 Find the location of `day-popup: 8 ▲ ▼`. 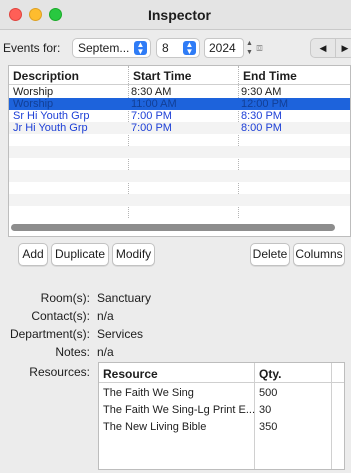

day-popup: 8 ▲ ▼ is located at coordinates (178, 48).